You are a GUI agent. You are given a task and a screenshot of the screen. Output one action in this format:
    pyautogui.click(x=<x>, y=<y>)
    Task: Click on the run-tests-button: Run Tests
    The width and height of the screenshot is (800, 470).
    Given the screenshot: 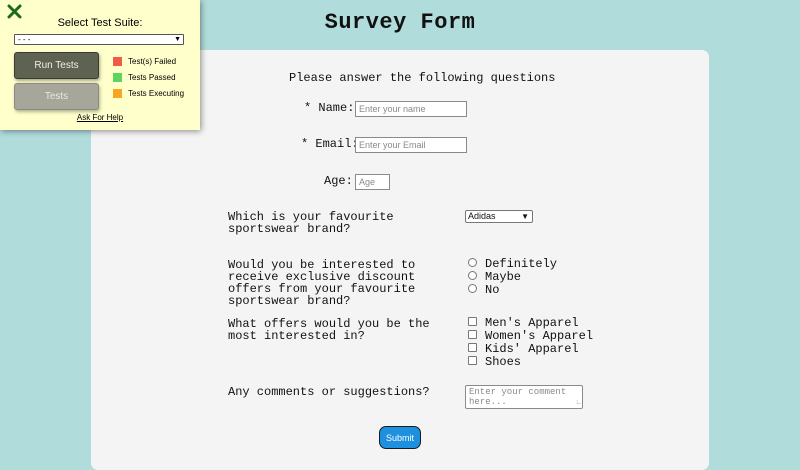 What is the action you would take?
    pyautogui.click(x=56, y=65)
    